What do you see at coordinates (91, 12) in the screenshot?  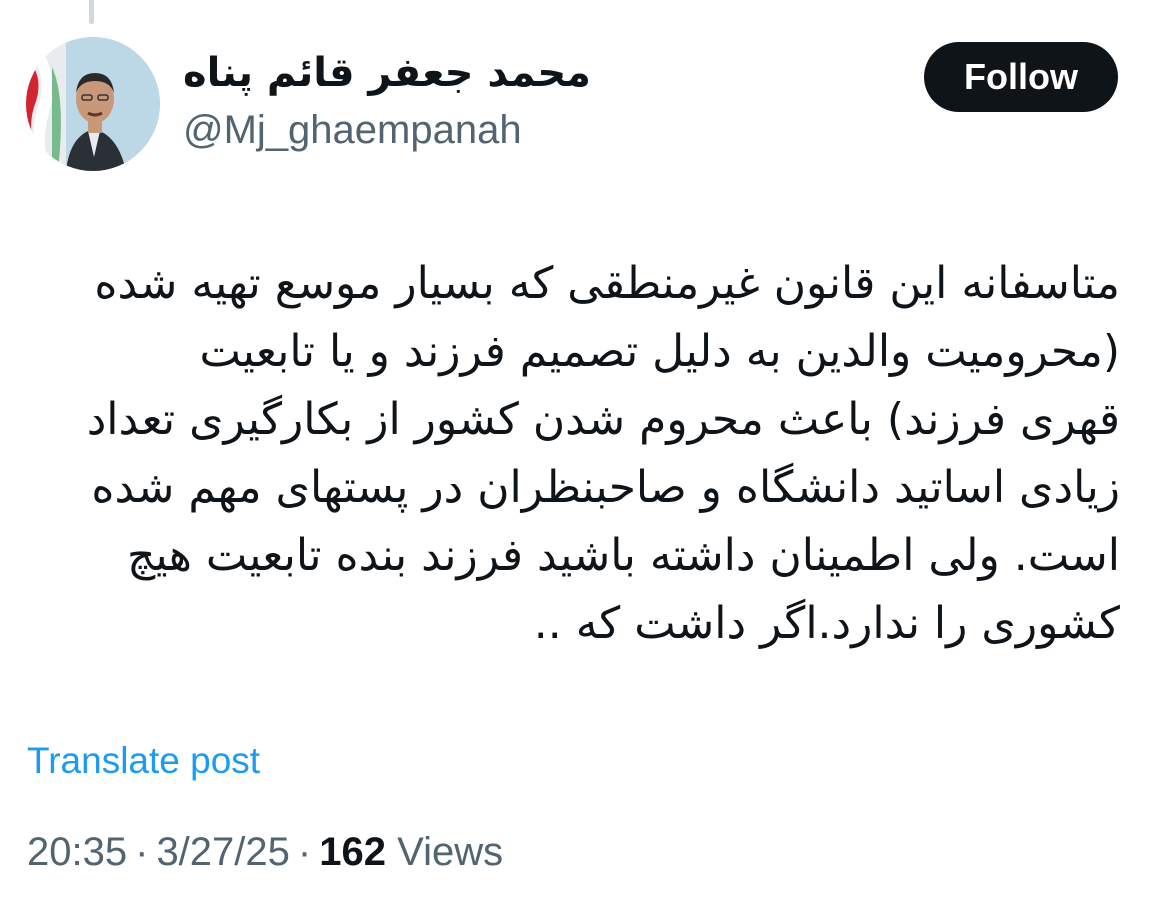 I see `thread-connector-line` at bounding box center [91, 12].